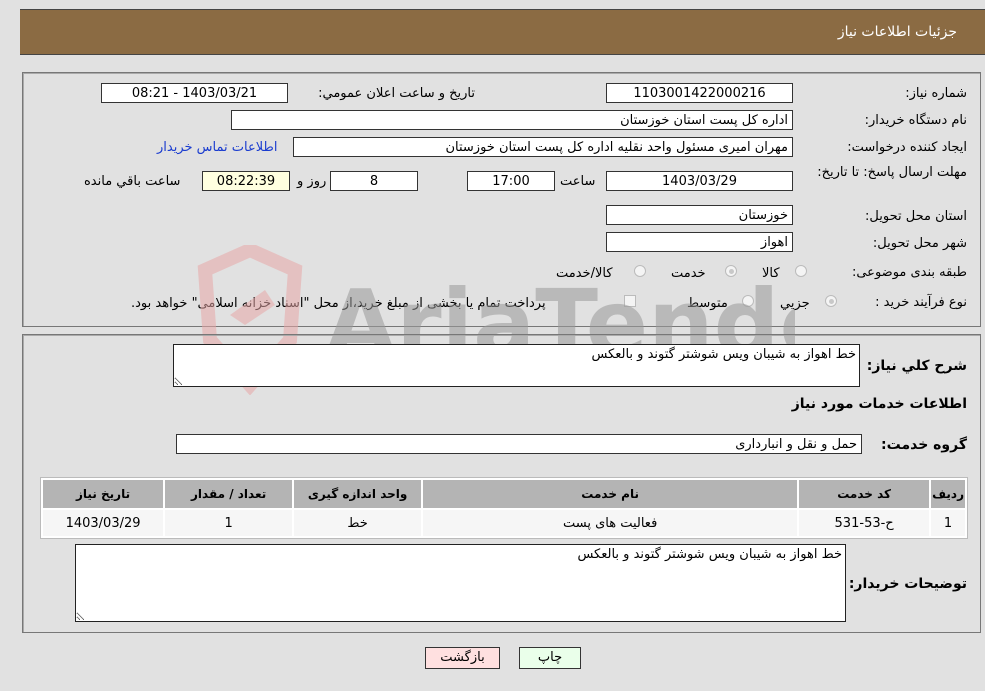 The width and height of the screenshot is (985, 691). Describe the element at coordinates (699, 215) in the screenshot. I see `province-field: خوزستان` at that location.